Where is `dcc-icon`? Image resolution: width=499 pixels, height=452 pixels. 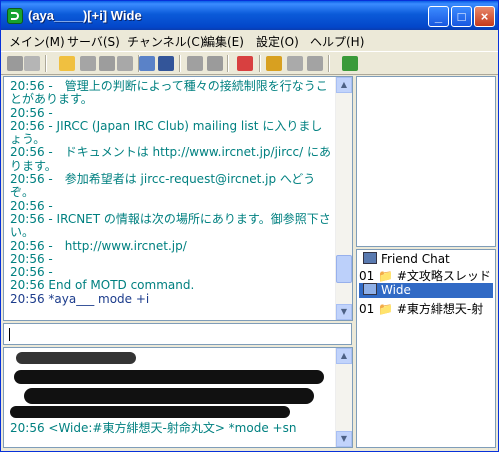
dcc-icon is located at coordinates (215, 63).